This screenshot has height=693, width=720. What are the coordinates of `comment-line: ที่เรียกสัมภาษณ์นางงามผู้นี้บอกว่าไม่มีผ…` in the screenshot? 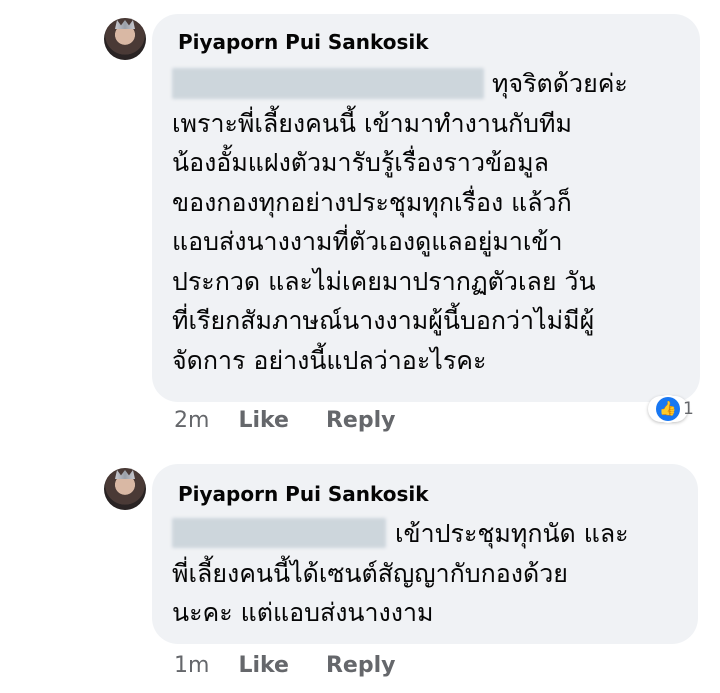 It's located at (383, 320).